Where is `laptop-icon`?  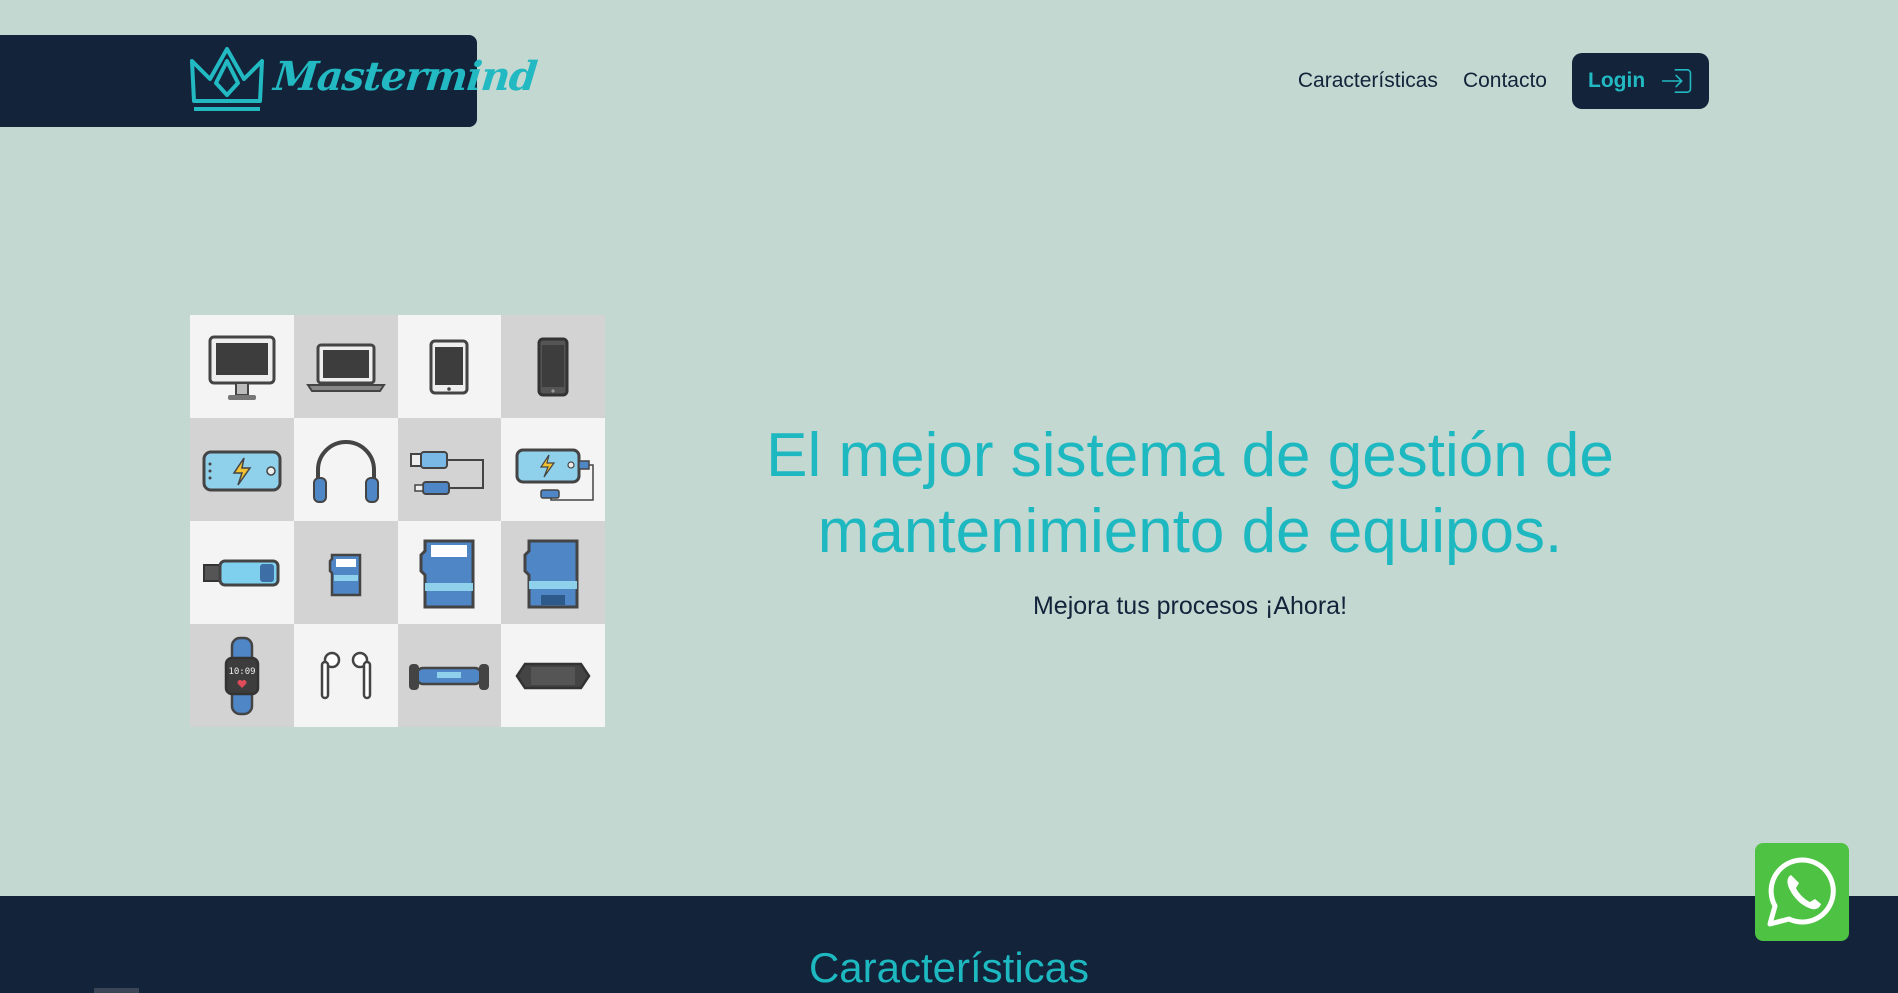
laptop-icon is located at coordinates (345, 367).